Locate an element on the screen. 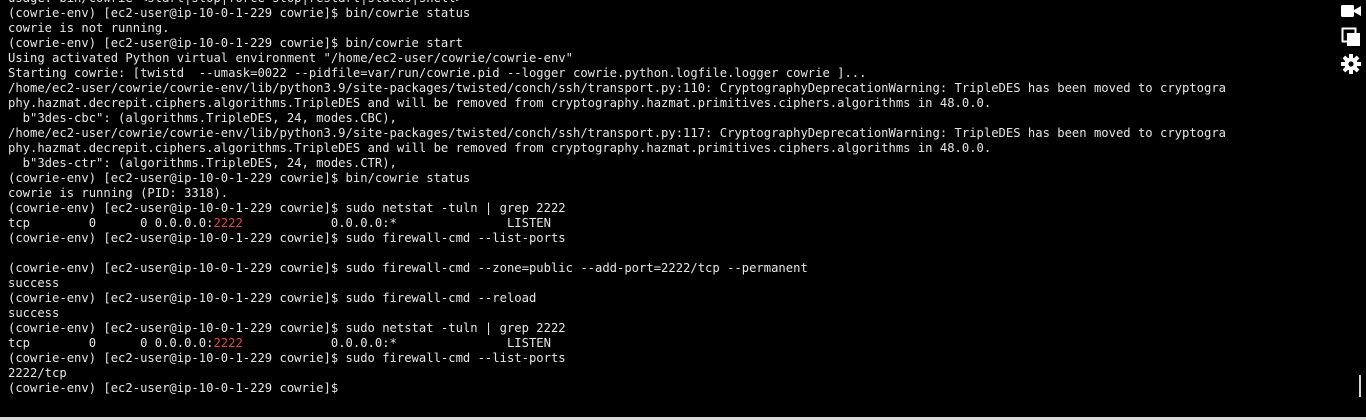  copy-windows-icon is located at coordinates (1351, 37).